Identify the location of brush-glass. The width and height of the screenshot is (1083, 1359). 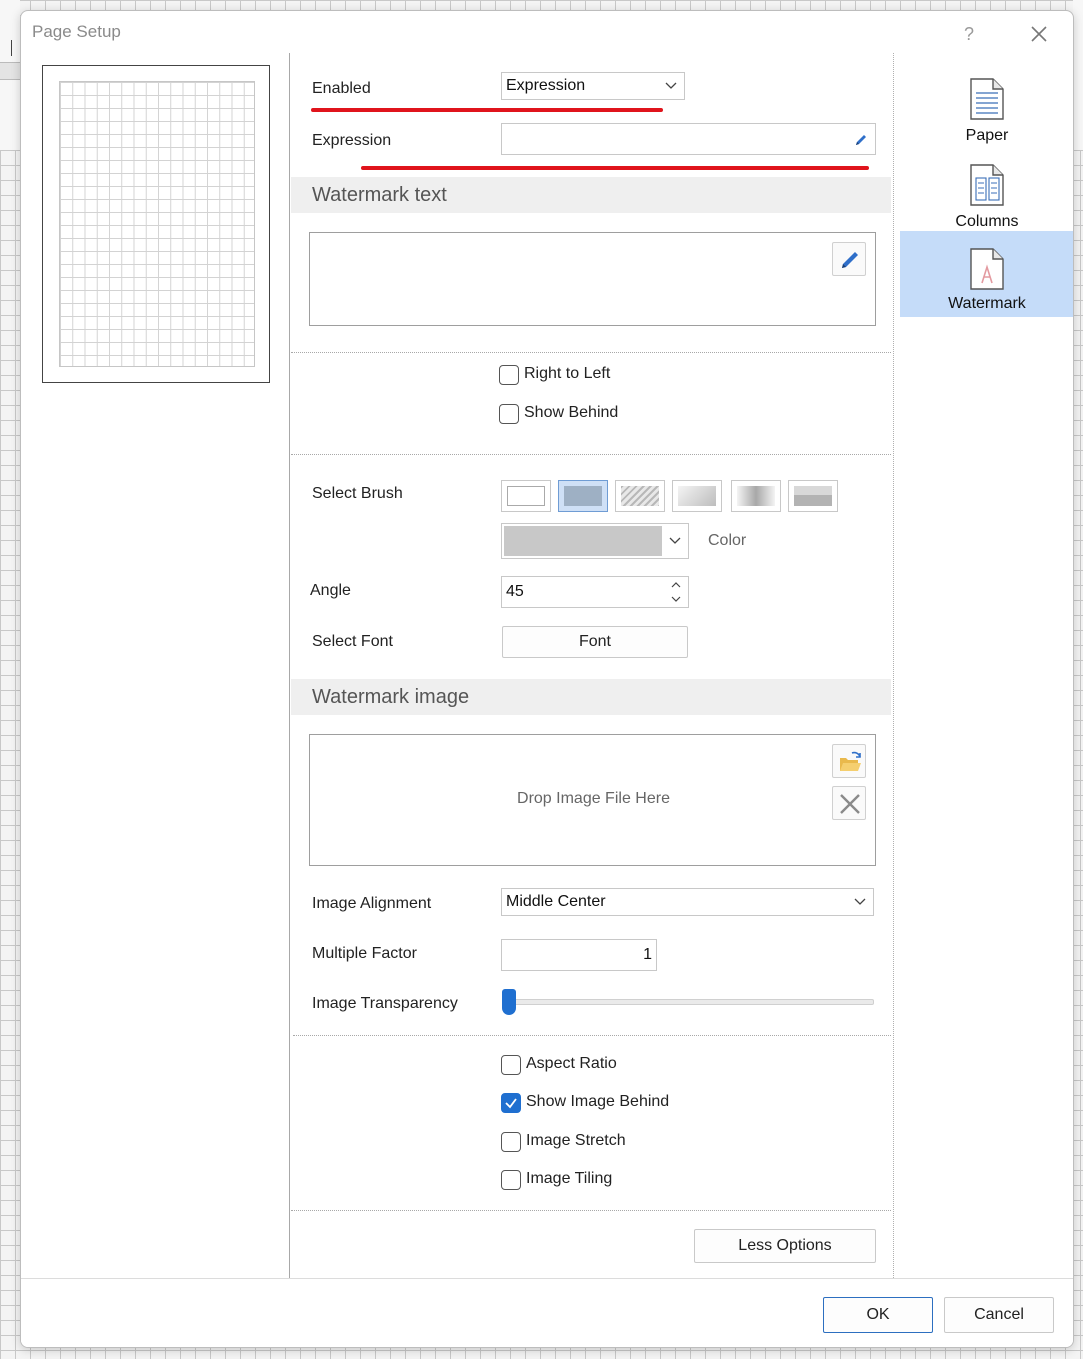
(813, 496).